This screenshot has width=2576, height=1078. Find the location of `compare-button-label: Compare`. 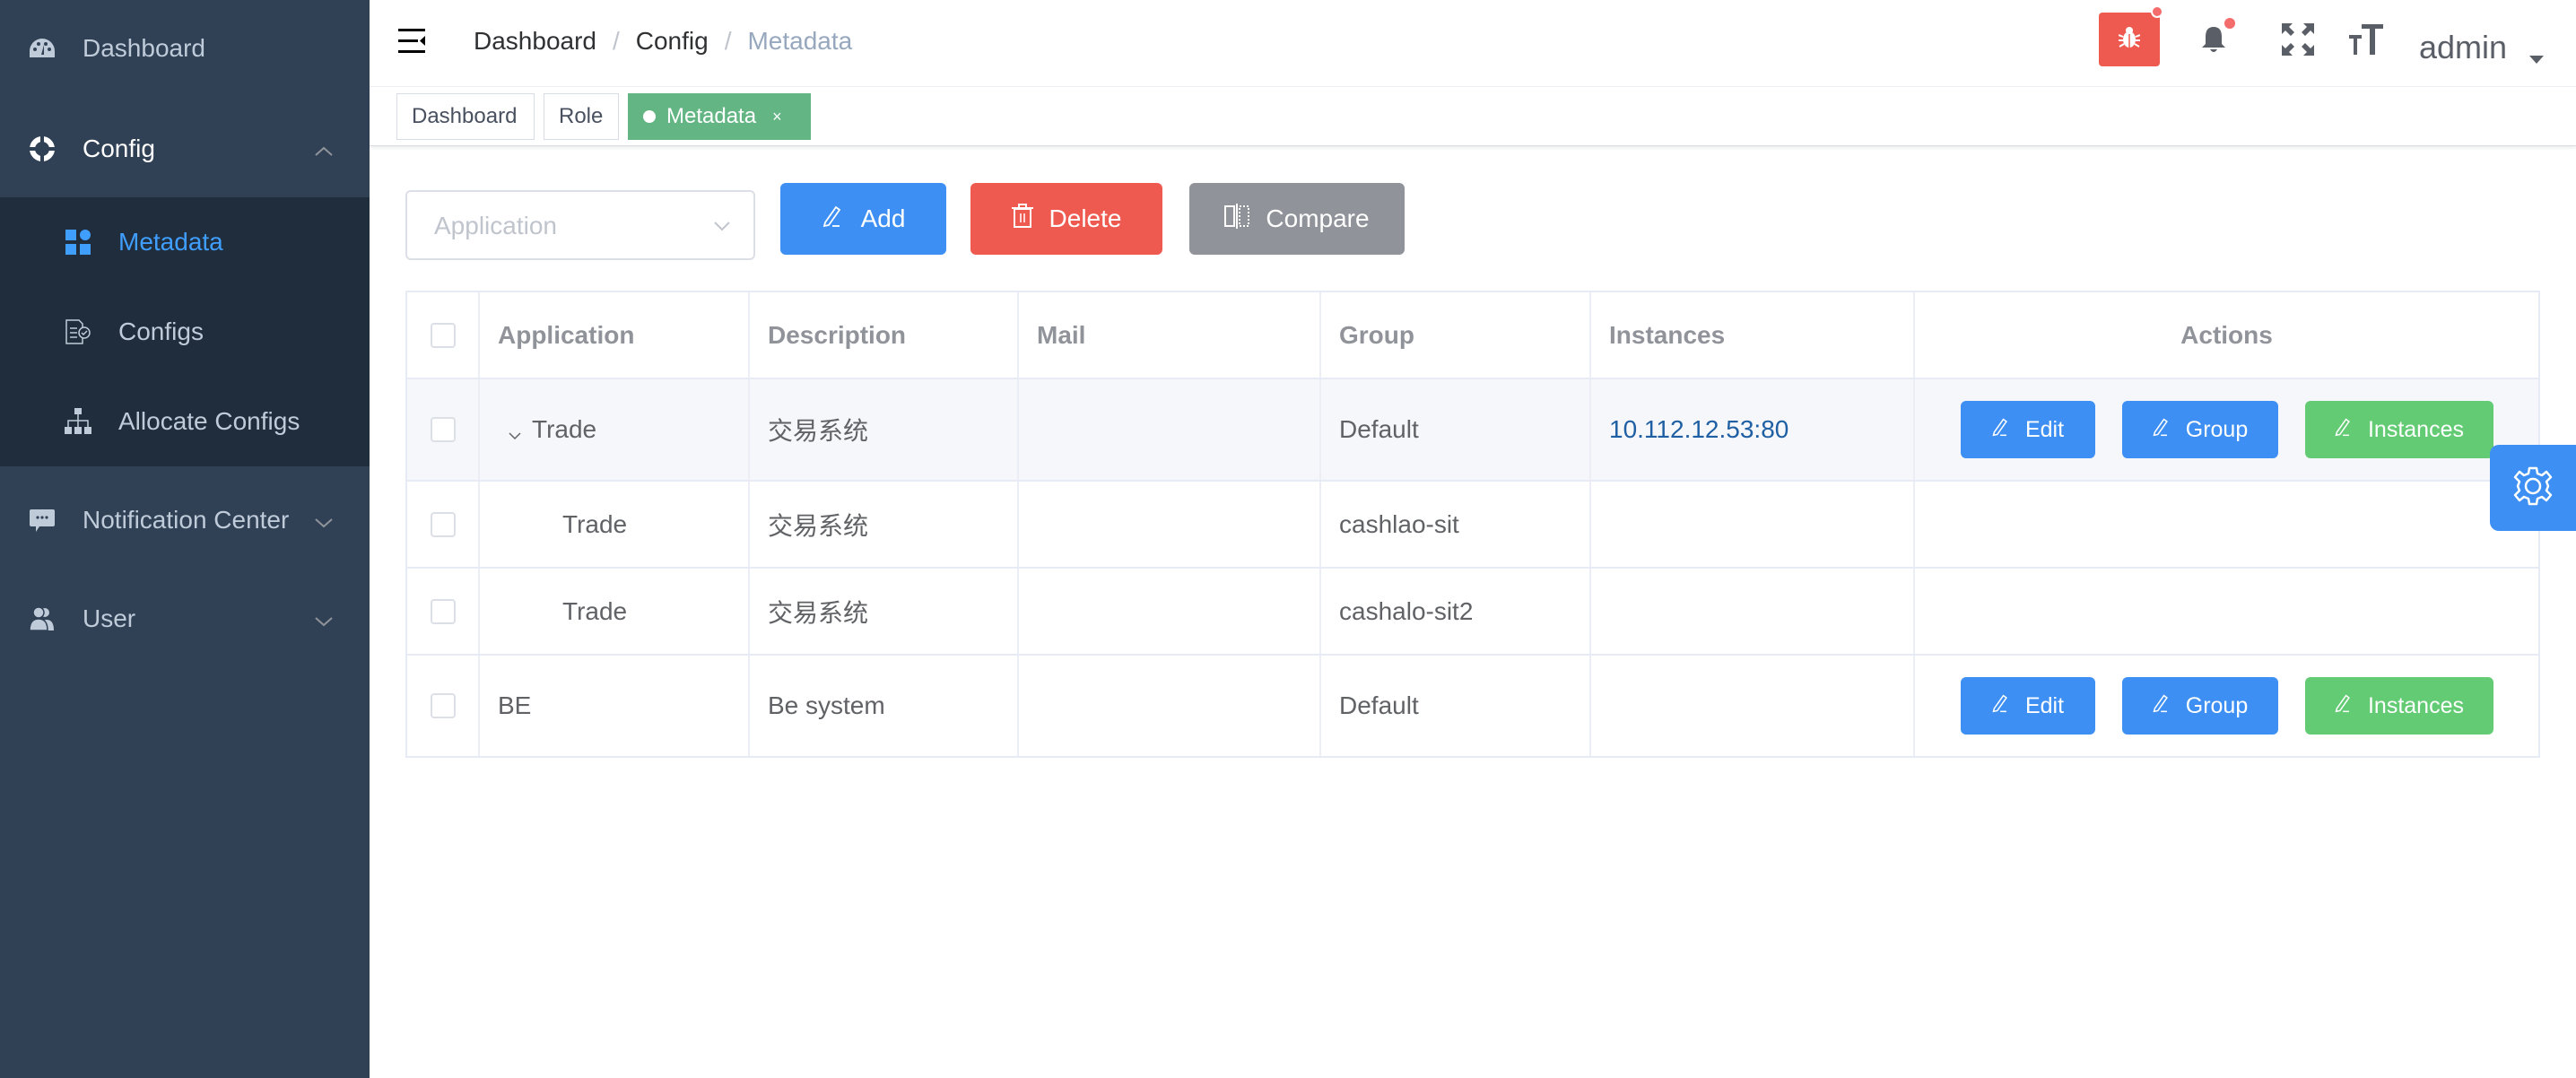

compare-button-label: Compare is located at coordinates (1318, 218).